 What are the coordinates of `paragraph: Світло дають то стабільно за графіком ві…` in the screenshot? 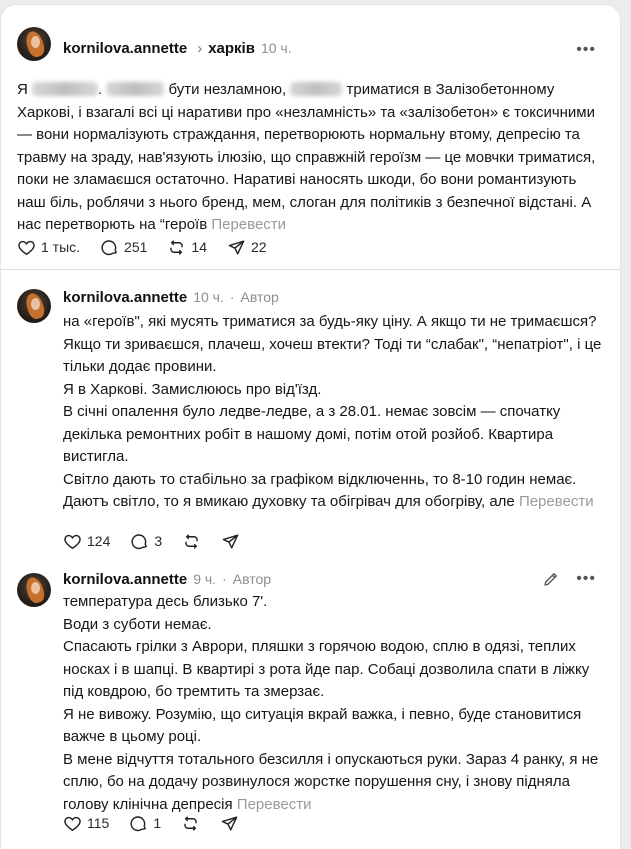 It's located at (333, 491).